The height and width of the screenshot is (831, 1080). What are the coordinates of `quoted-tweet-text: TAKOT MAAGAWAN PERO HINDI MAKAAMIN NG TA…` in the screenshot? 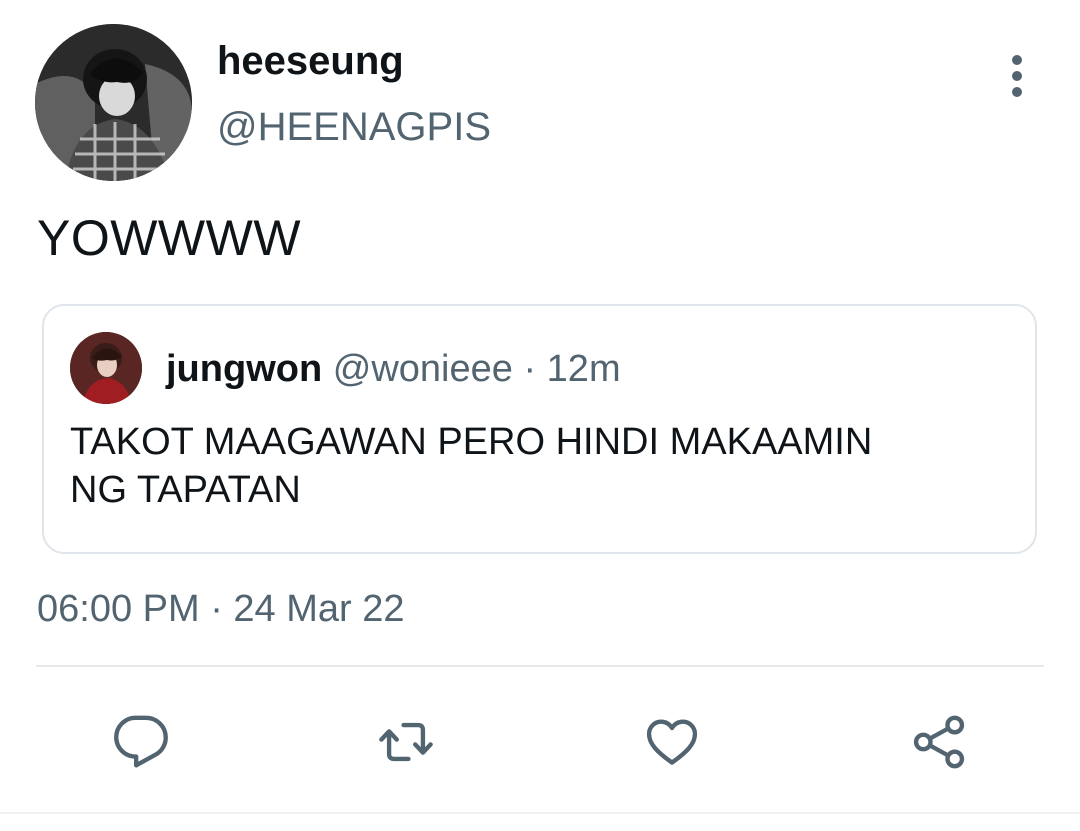 It's located at (471, 466).